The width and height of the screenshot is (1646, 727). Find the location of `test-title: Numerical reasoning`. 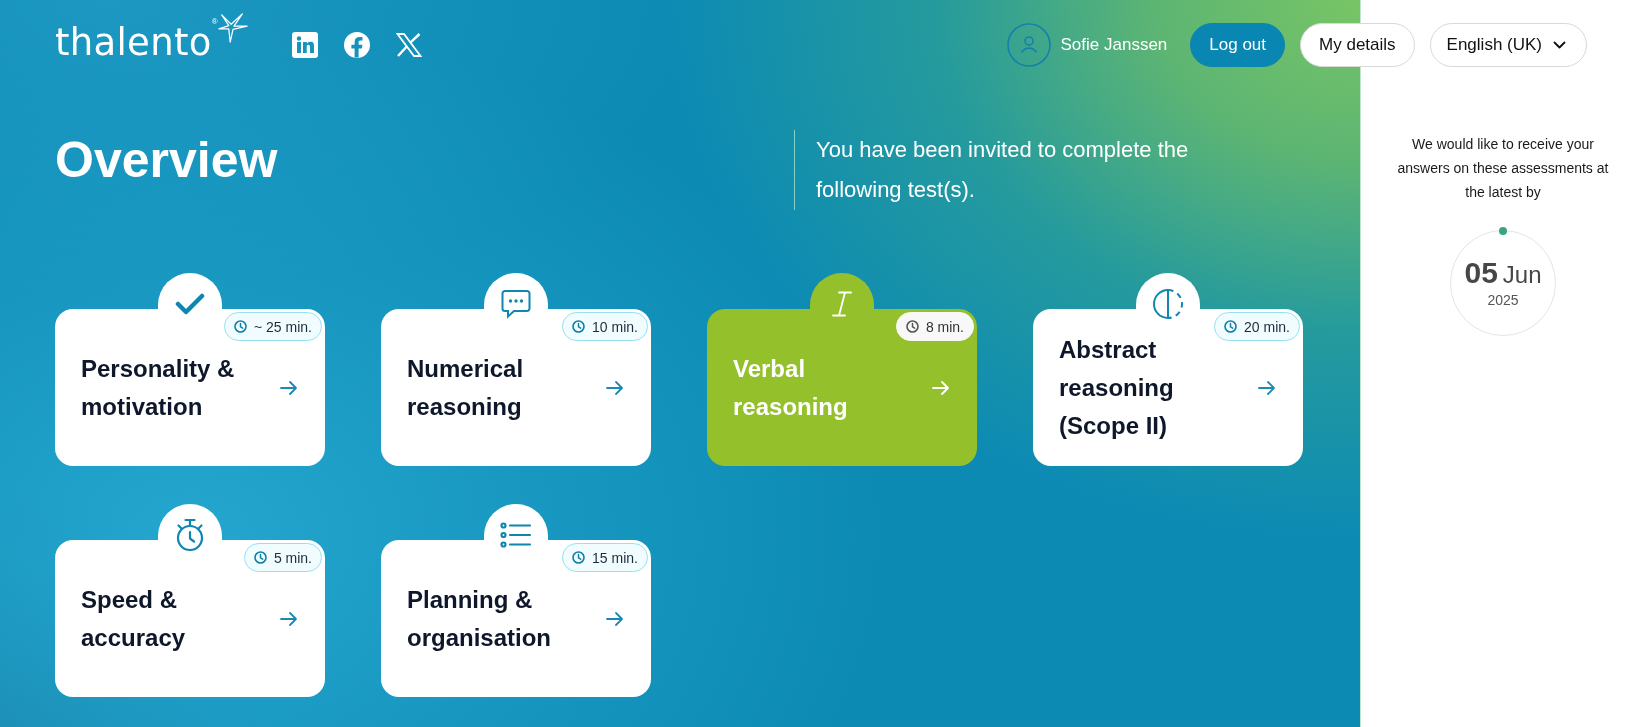

test-title: Numerical reasoning is located at coordinates (465, 387).